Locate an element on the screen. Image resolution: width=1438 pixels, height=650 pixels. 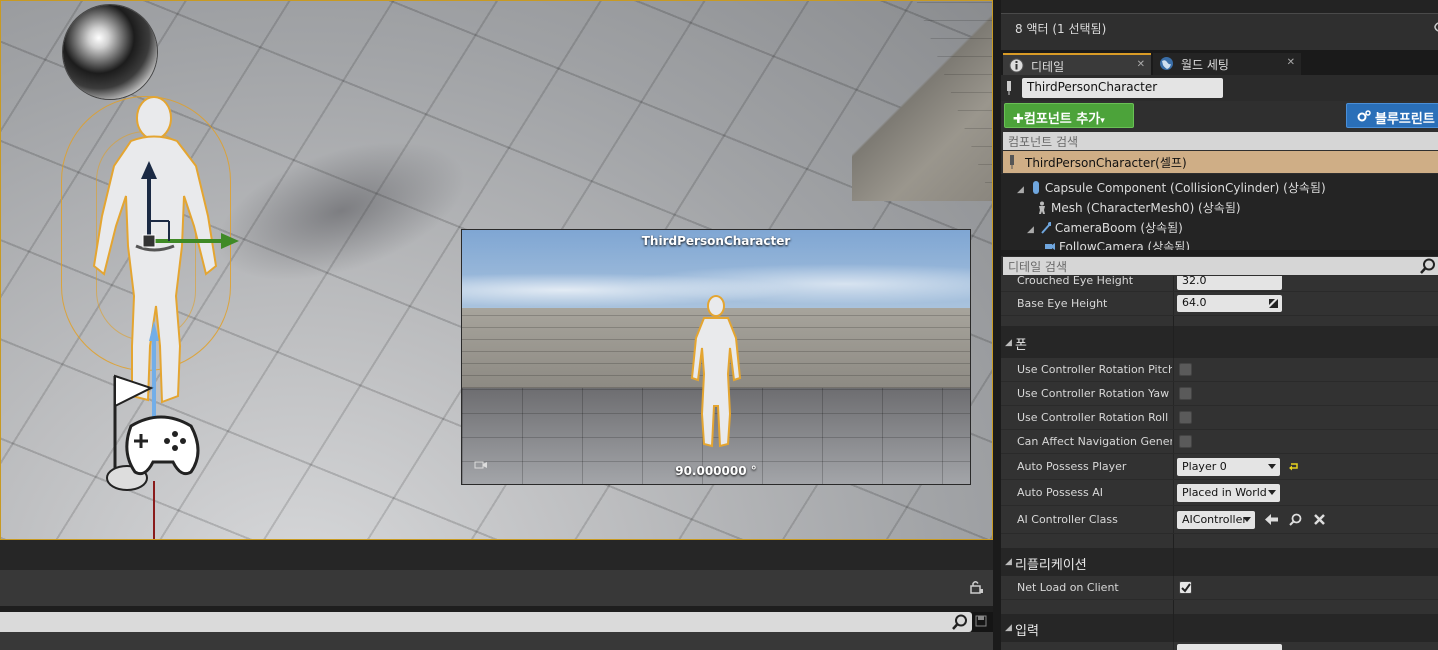
dropdown-value: Player 0 is located at coordinates (1204, 466).